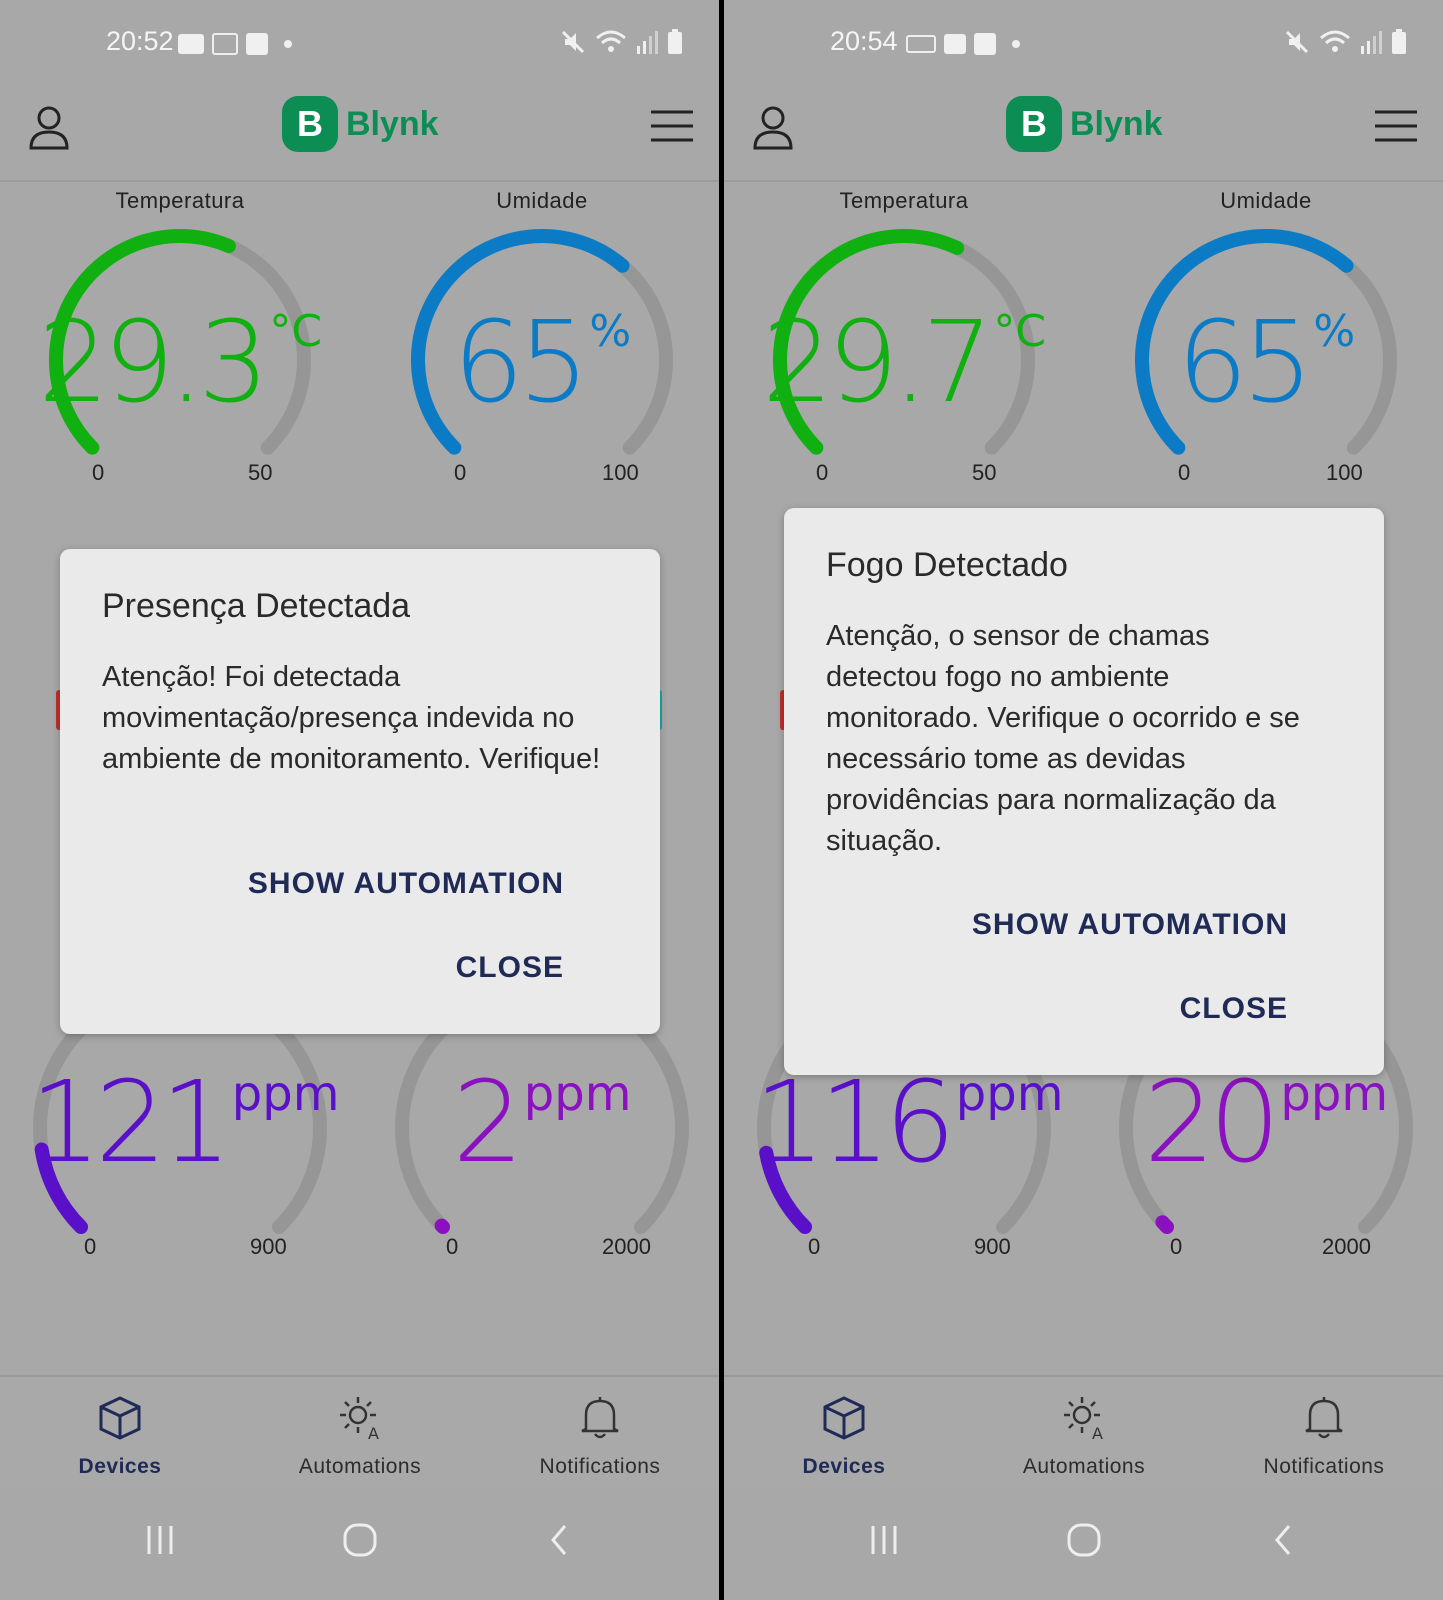 The image size is (1443, 1600). I want to click on bottom-nav: Devices A Automations Notifications, so click(1083, 1431).